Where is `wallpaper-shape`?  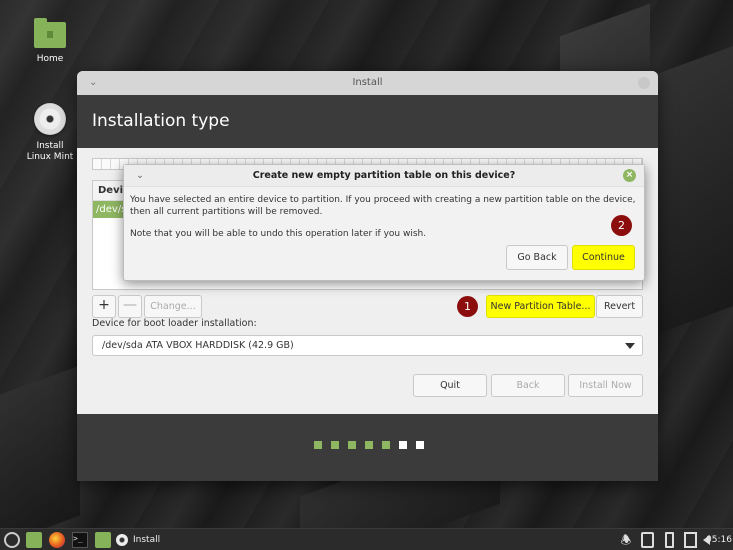
wallpaper-shape is located at coordinates (40, 446).